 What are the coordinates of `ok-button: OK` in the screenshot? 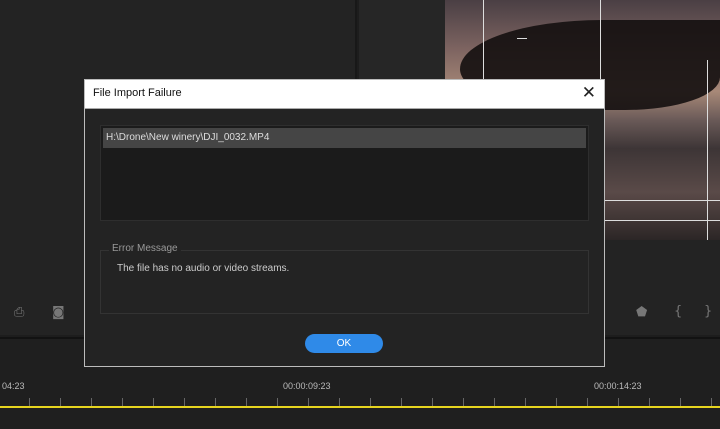 It's located at (344, 343).